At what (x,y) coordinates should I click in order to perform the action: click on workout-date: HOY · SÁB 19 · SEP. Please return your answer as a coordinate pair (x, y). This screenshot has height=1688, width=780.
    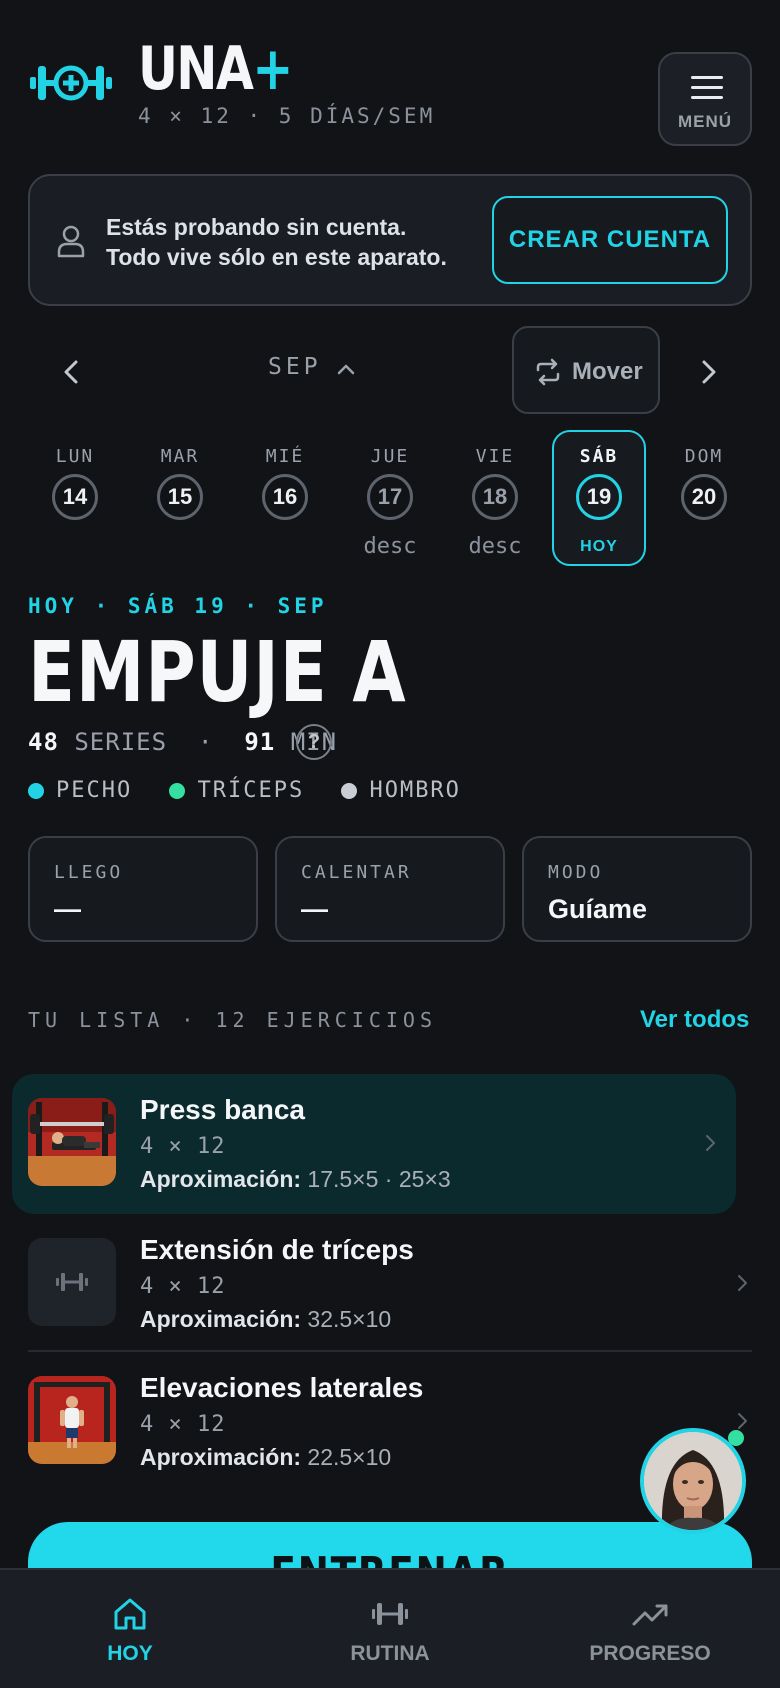
    Looking at the image, I should click on (178, 606).